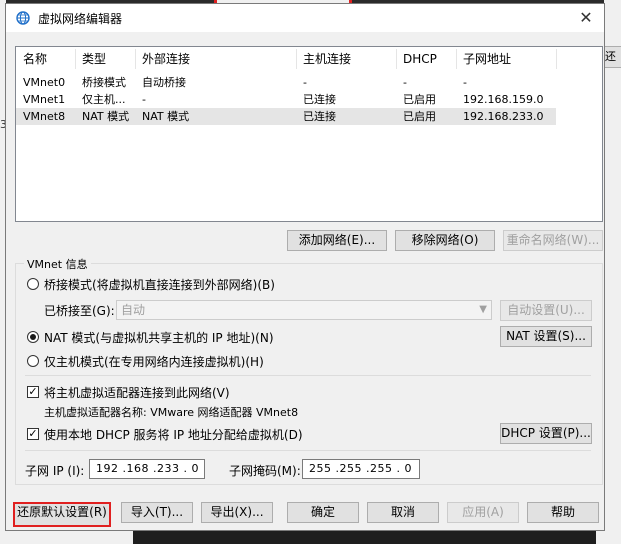 This screenshot has width=621, height=544. I want to click on subnet-ip-input: 192 .168 .233 . 0, so click(147, 469).